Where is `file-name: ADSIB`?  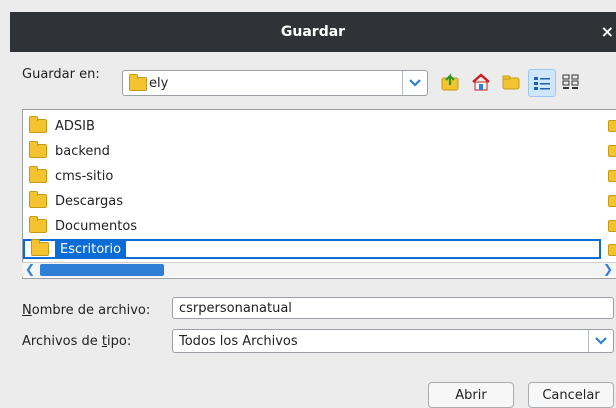 file-name: ADSIB is located at coordinates (75, 126).